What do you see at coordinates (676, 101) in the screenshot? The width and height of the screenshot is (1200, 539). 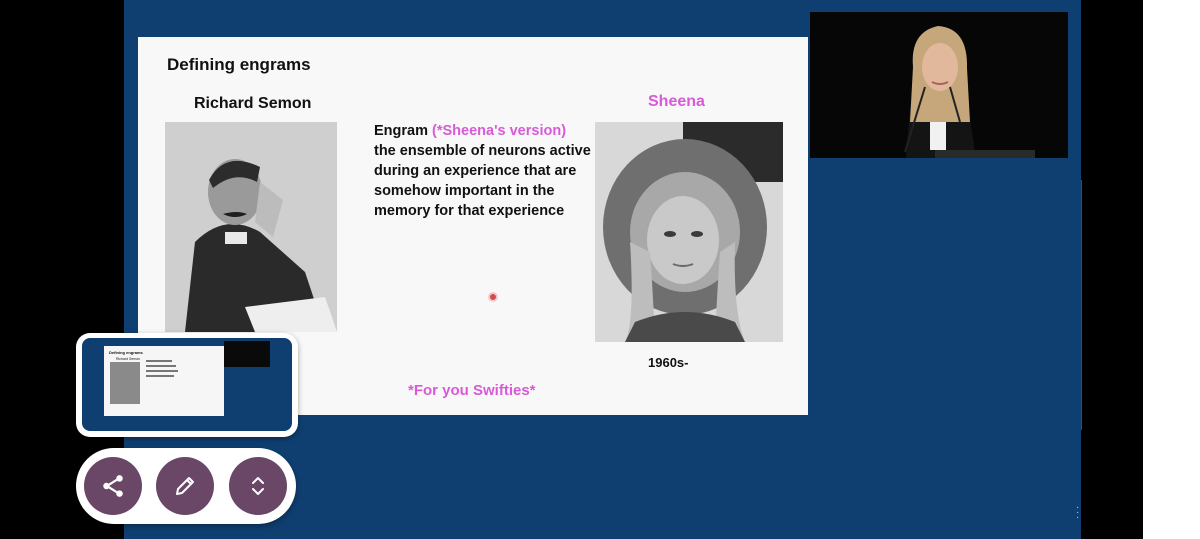 I see `sheena-caption: Sheena` at bounding box center [676, 101].